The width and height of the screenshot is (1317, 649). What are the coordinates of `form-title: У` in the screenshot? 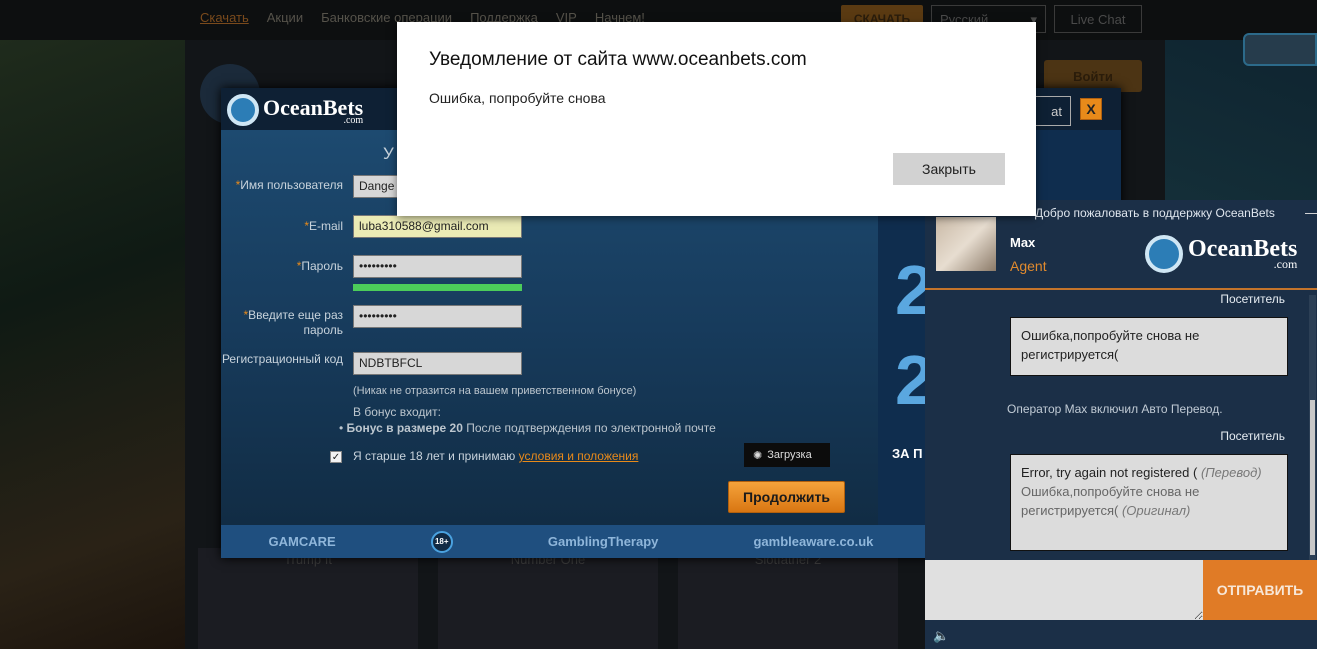 It's located at (388, 153).